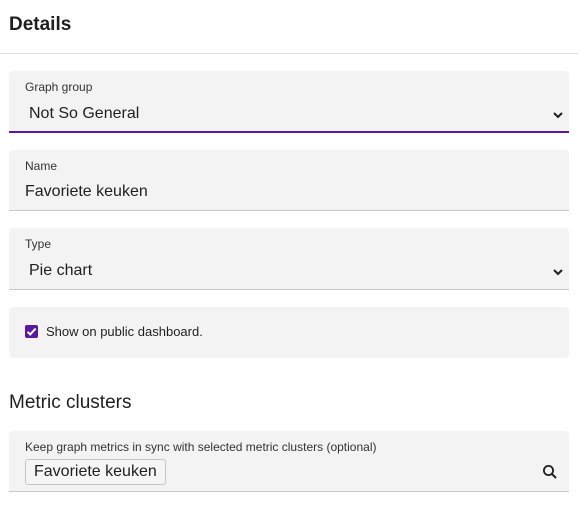 This screenshot has height=505, width=578. I want to click on graph-group-label: Graph group, so click(59, 87).